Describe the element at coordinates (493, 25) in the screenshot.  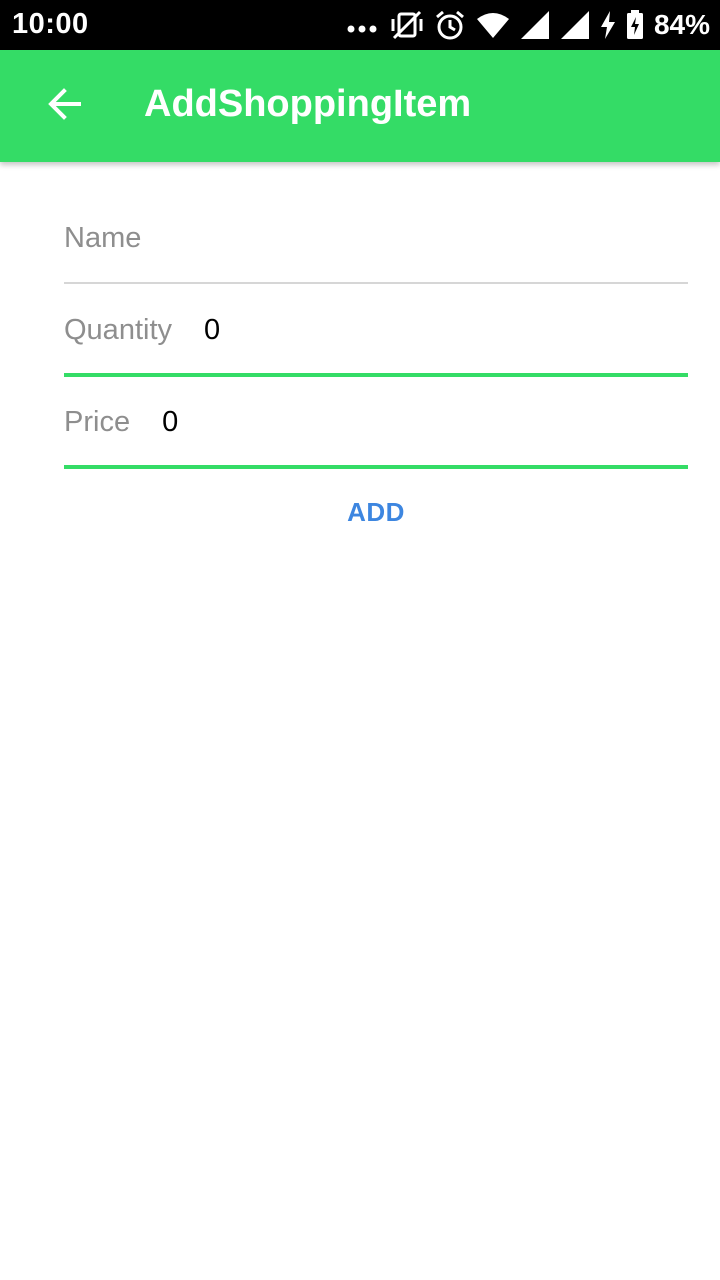
I see `wifi-icon` at that location.